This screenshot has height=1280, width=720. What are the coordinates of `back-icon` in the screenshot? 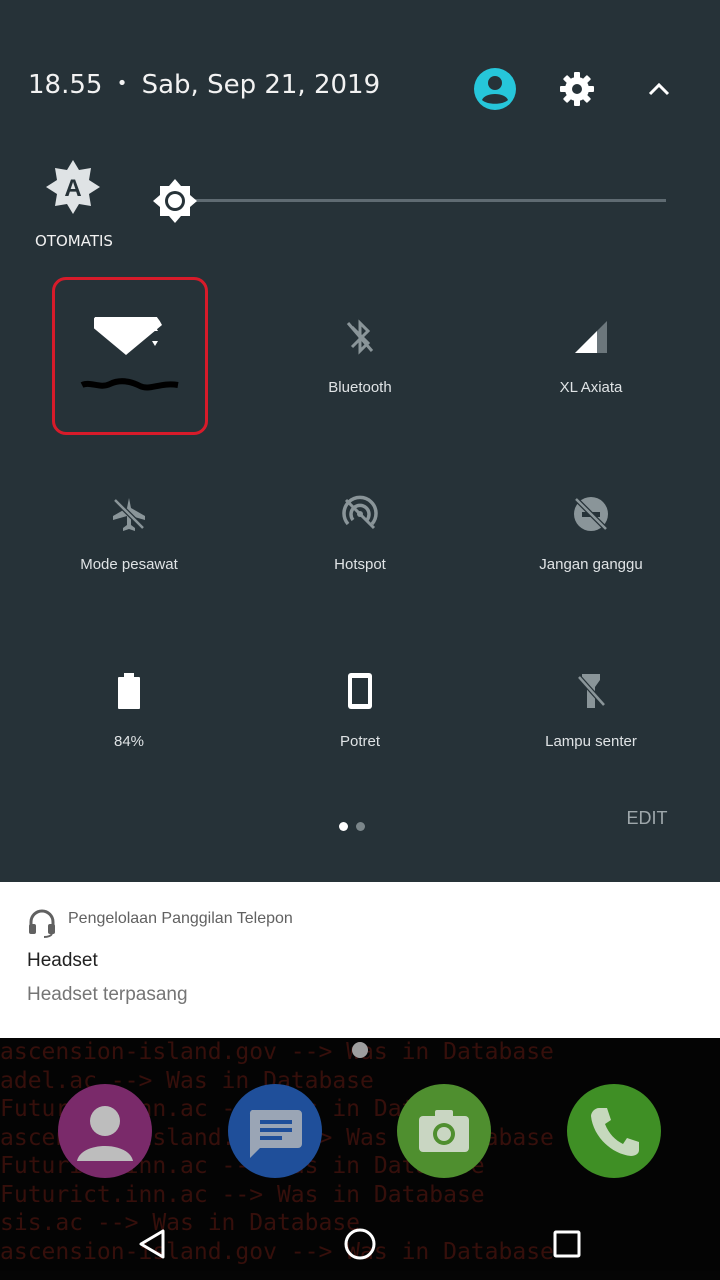 It's located at (152, 1244).